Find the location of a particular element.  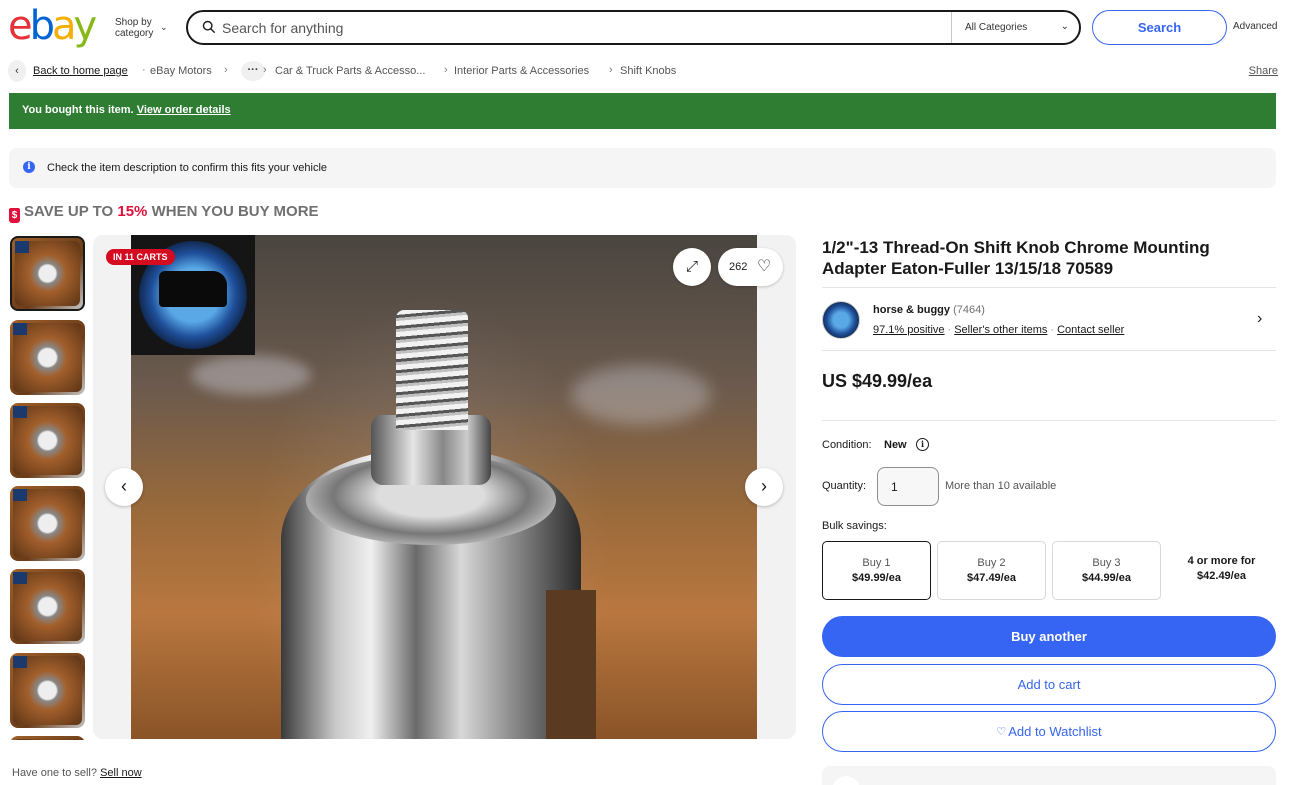

bulk-price: $49.99/ea is located at coordinates (876, 578).